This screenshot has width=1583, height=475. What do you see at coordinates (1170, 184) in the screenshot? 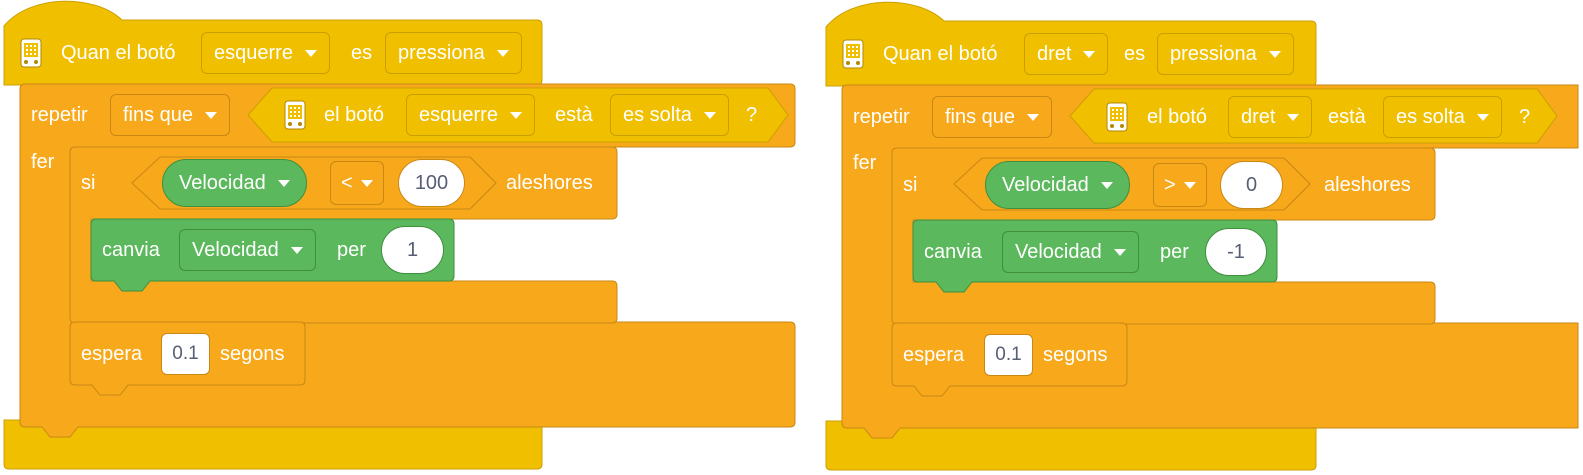
I see `operator-value: >` at bounding box center [1170, 184].